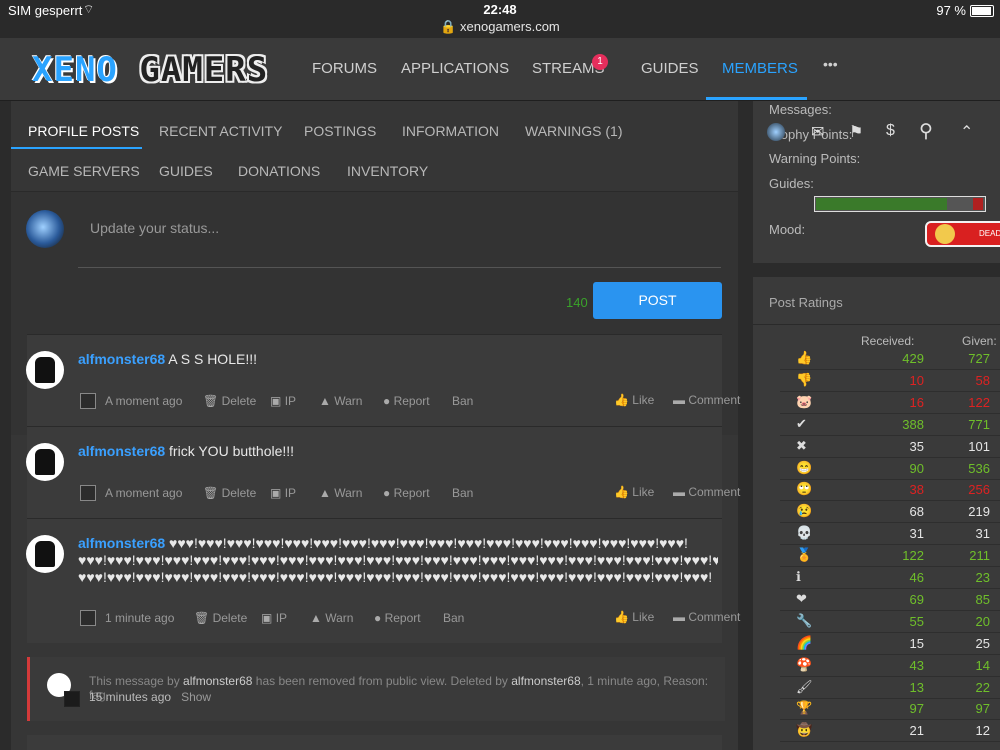 The image size is (1000, 750). Describe the element at coordinates (455, 68) in the screenshot. I see `nav-applications: APPLICATIONS` at that location.